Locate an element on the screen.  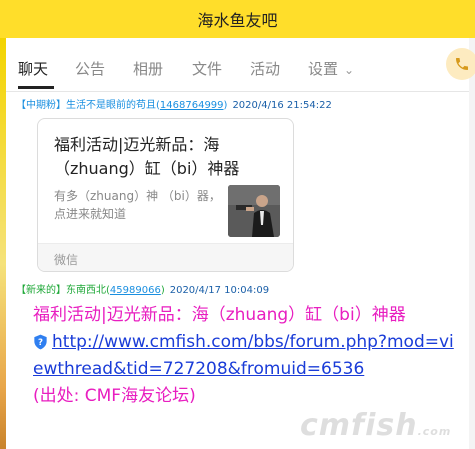
card-title: 福利活动|迈光新品：海（zhuang）缸（bi）神器 is located at coordinates (147, 156).